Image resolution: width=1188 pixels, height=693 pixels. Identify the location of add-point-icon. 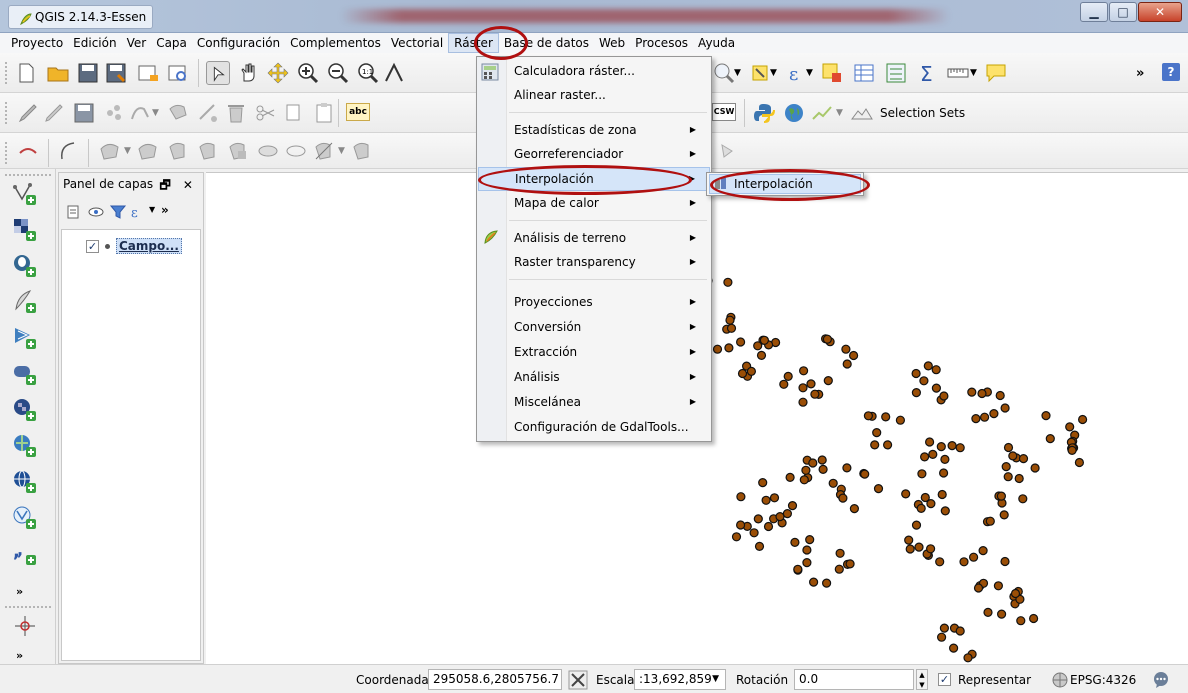
(114, 113).